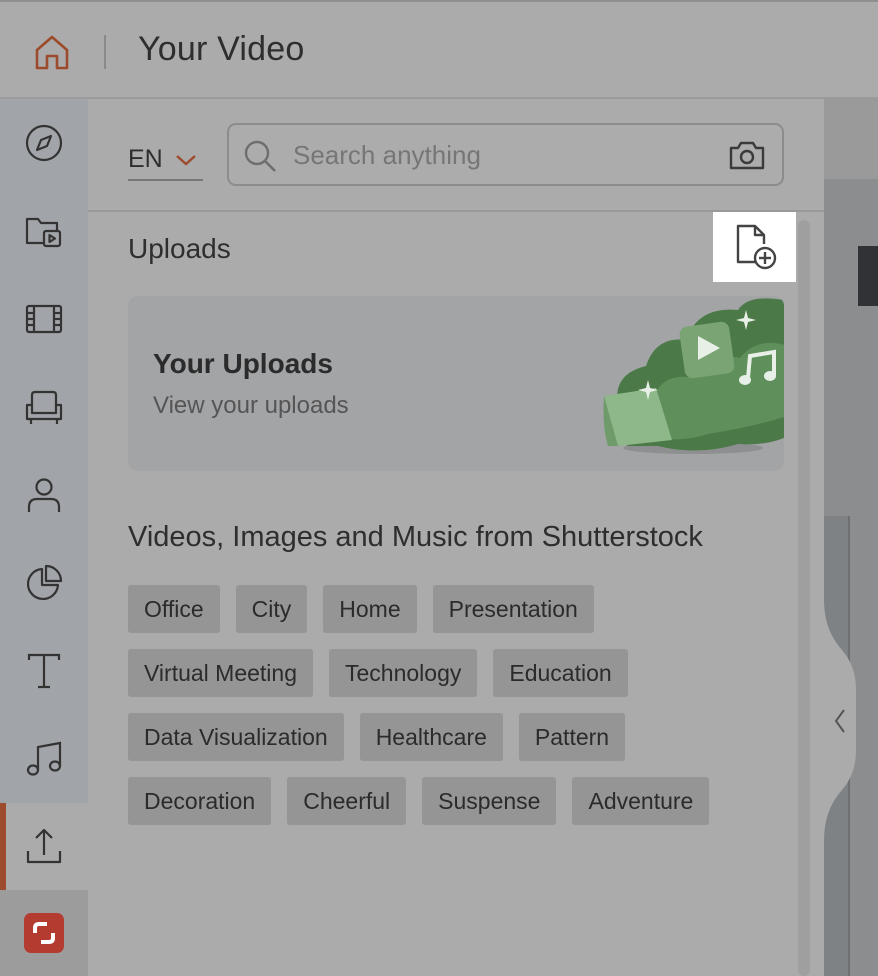  I want to click on rail-item-characters, so click(44, 495).